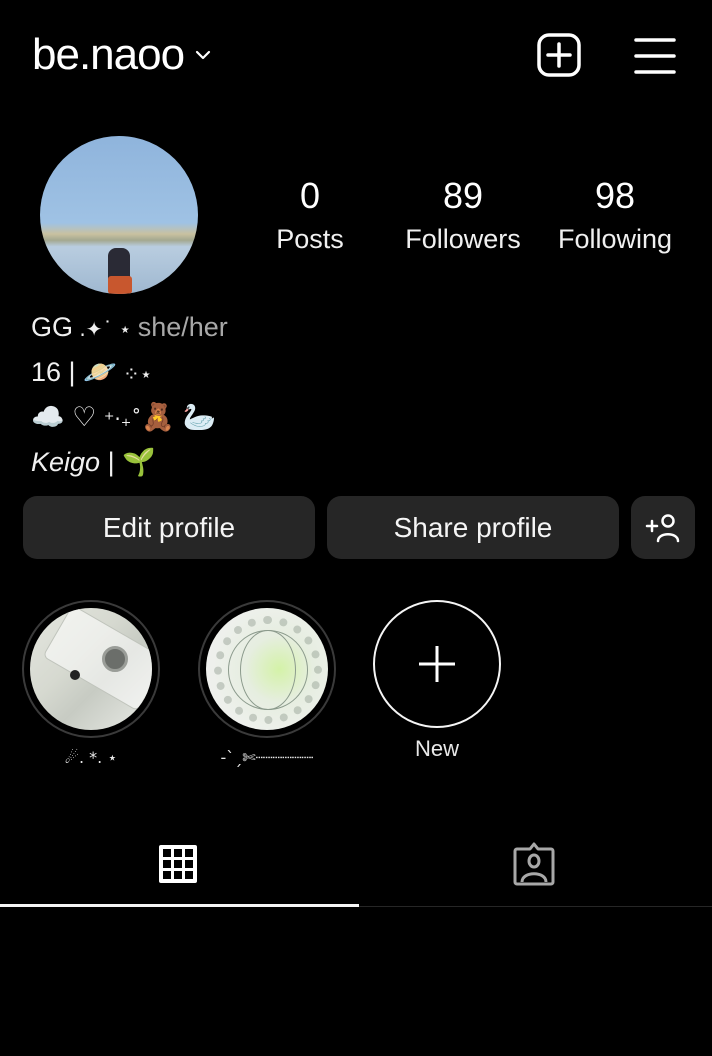 The image size is (712, 1056). I want to click on plus-icon, so click(437, 664).